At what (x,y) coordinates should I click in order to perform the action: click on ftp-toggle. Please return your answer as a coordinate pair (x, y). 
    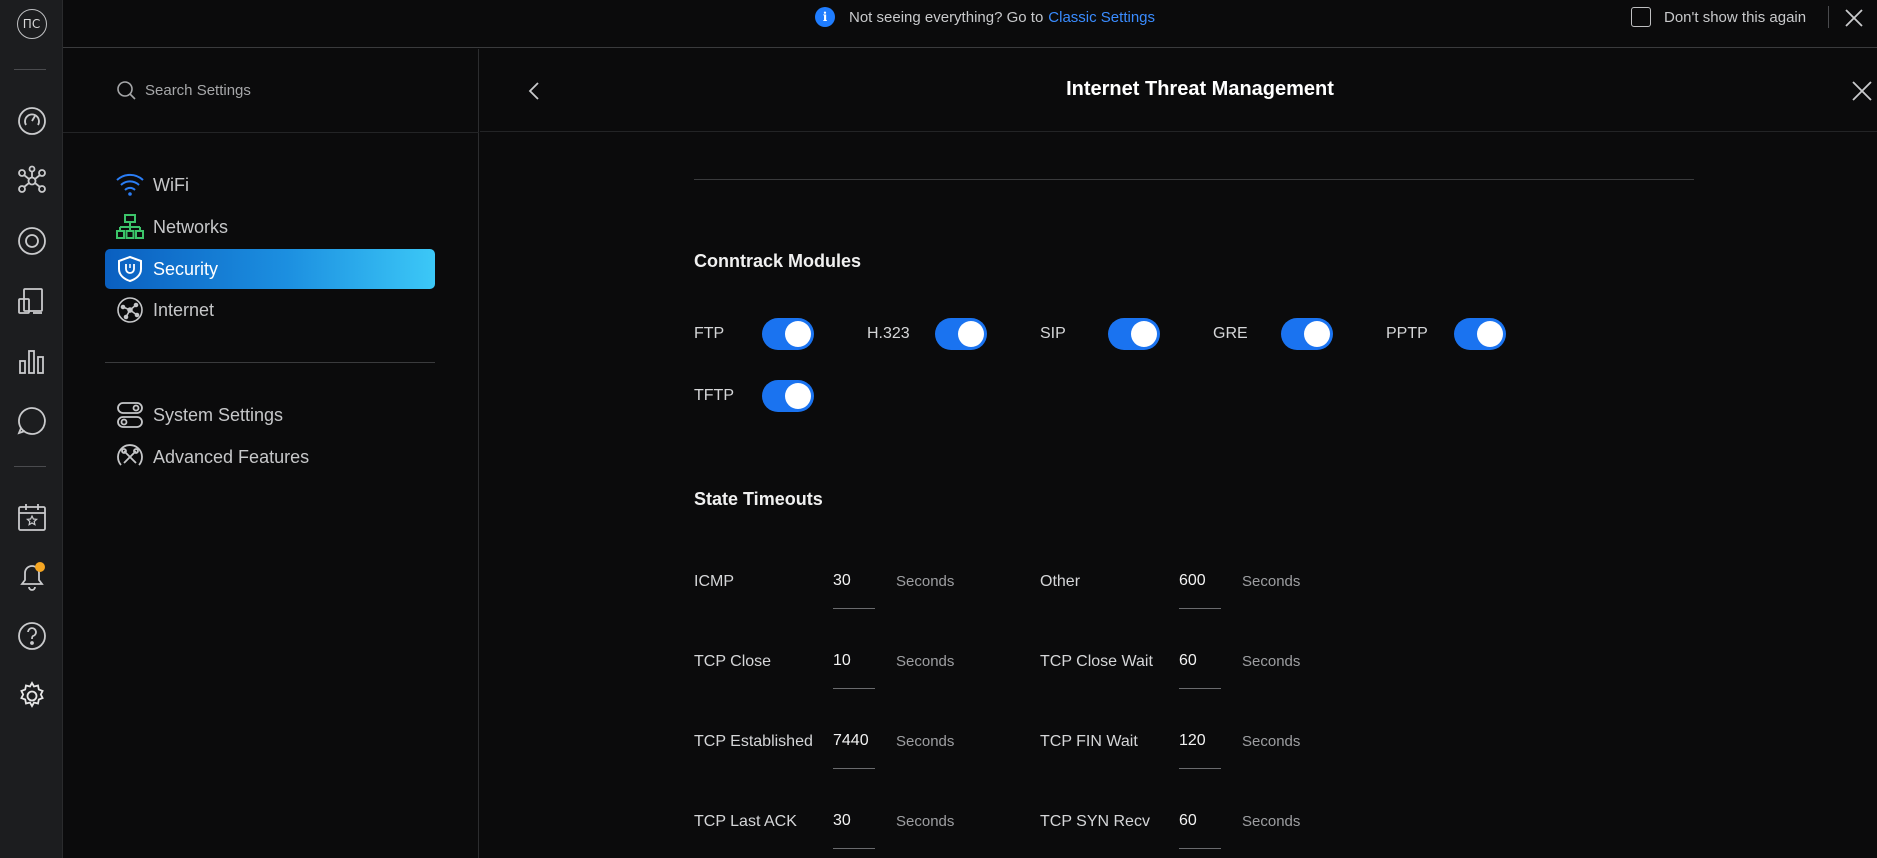
    Looking at the image, I should click on (788, 334).